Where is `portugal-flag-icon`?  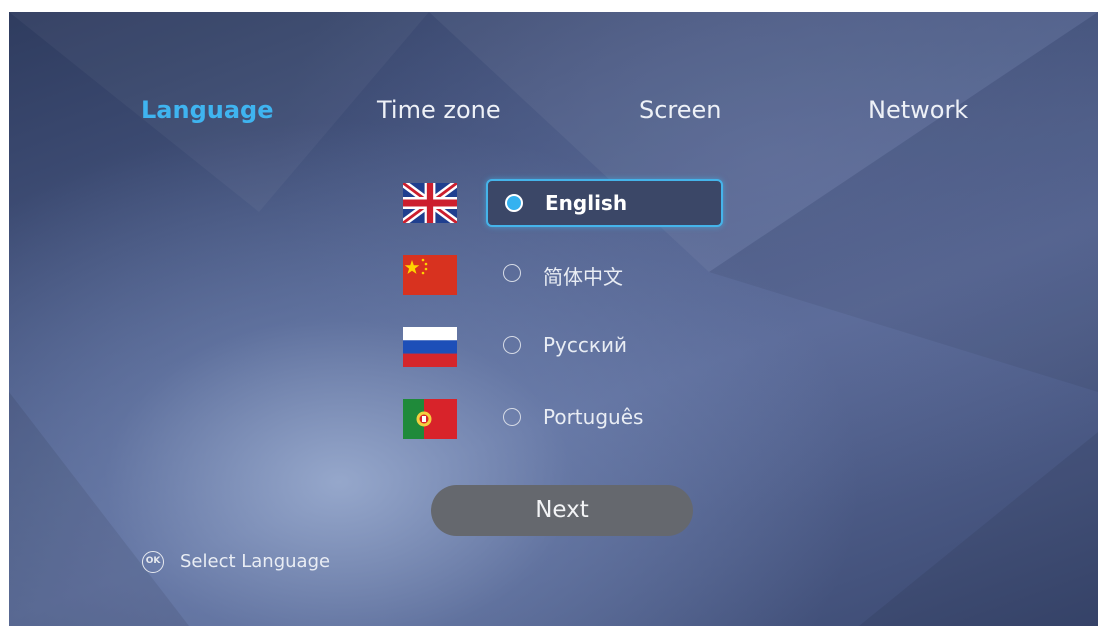 portugal-flag-icon is located at coordinates (430, 419).